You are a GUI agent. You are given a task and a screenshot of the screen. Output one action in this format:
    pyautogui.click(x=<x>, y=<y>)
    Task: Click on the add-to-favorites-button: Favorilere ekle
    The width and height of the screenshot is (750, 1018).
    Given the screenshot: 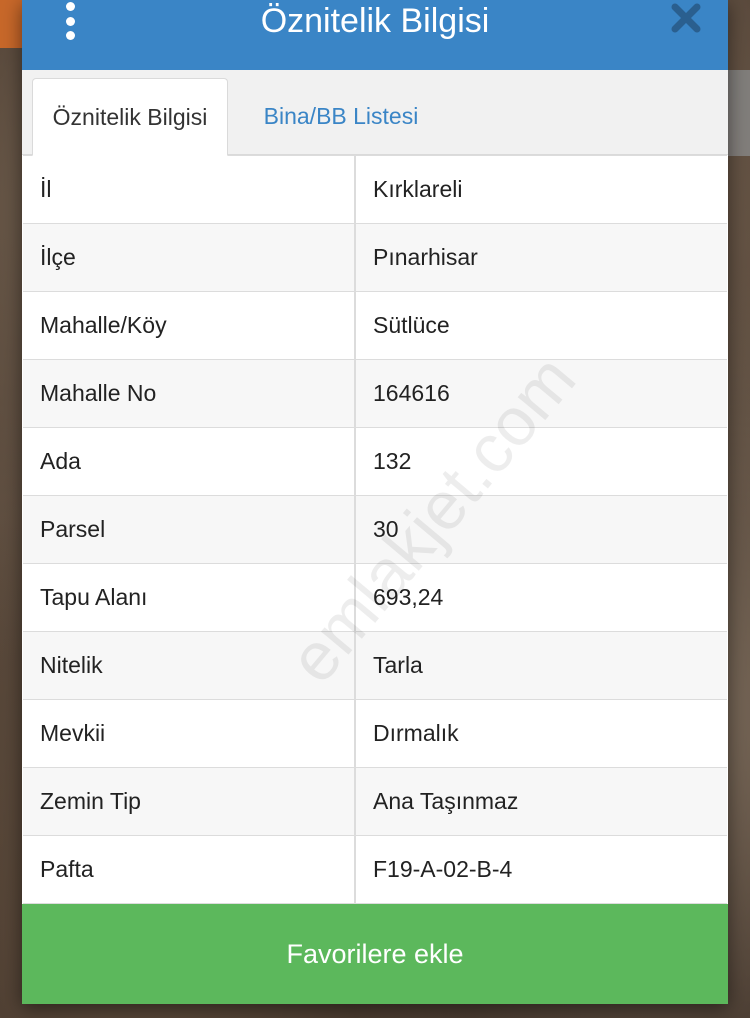 What is the action you would take?
    pyautogui.click(x=375, y=954)
    